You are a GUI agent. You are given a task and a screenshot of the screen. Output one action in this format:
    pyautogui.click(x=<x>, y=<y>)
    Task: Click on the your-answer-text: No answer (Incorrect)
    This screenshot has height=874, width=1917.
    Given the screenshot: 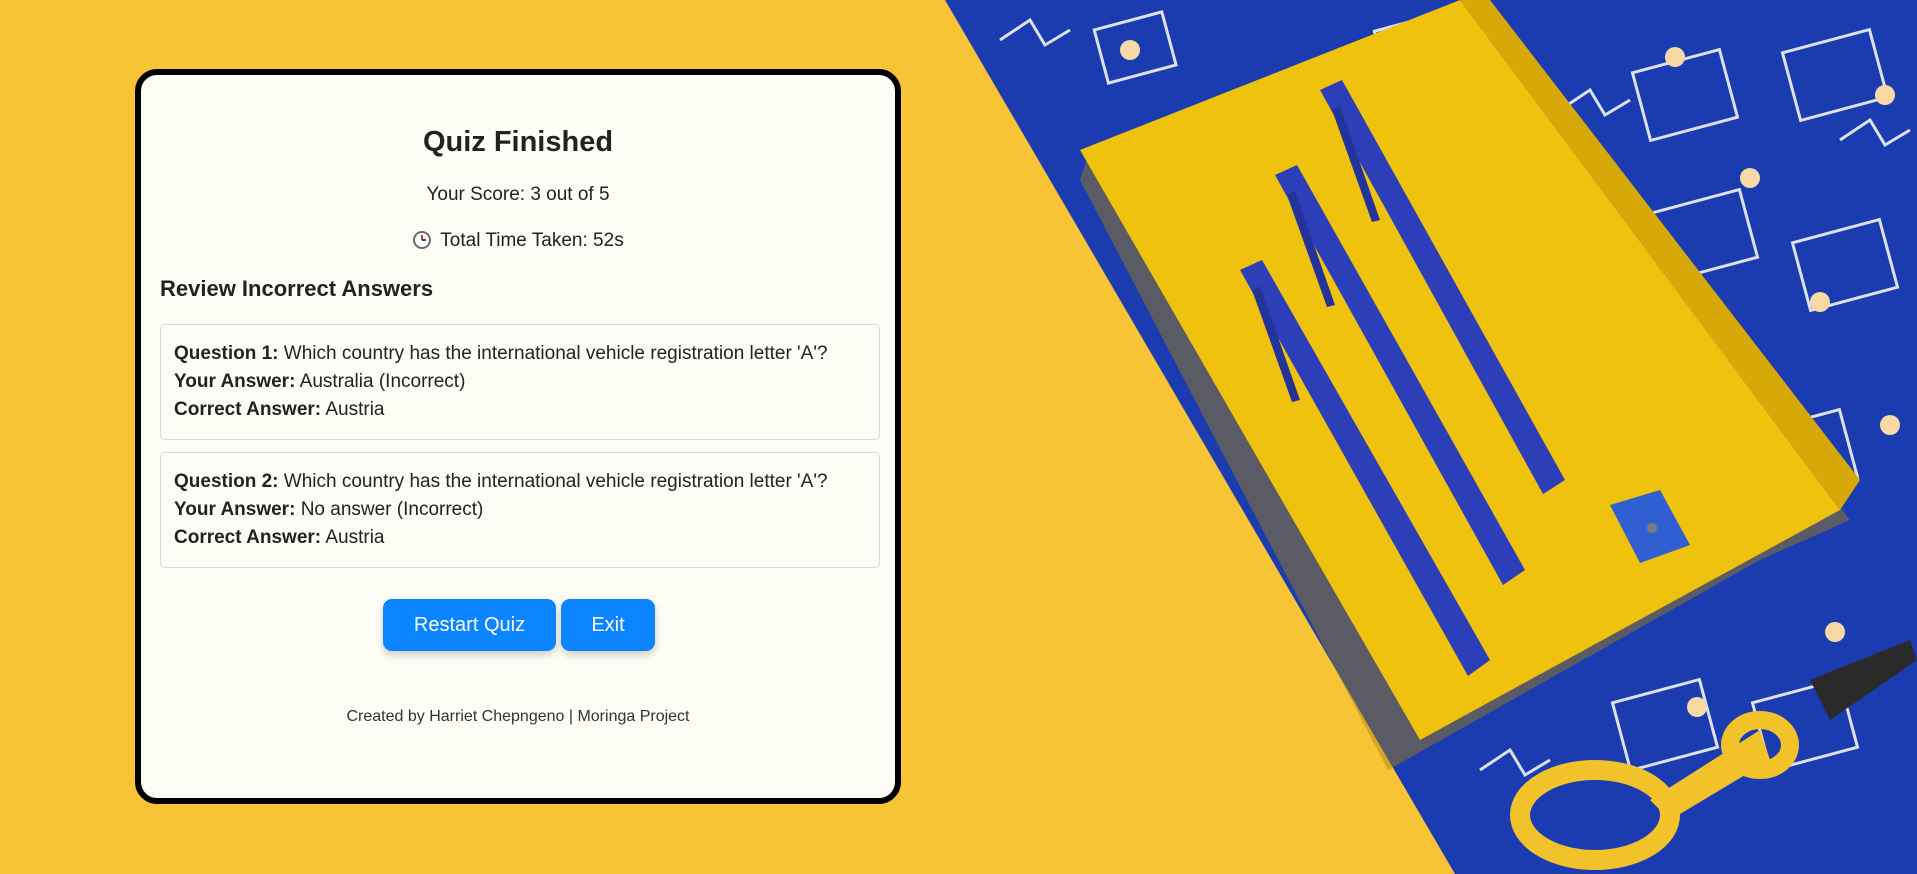 What is the action you would take?
    pyautogui.click(x=392, y=509)
    